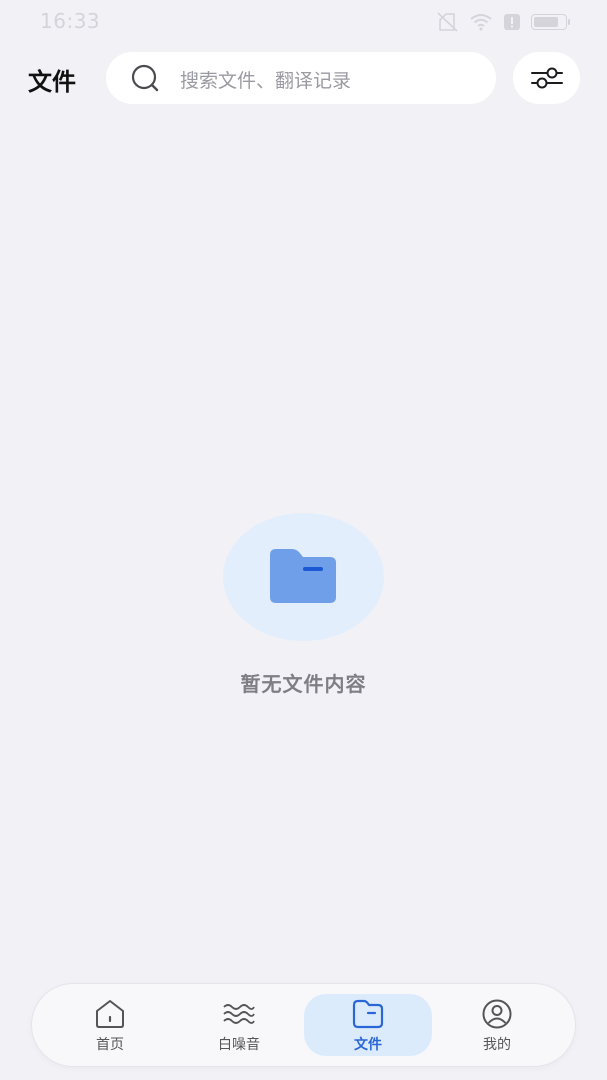 The height and width of the screenshot is (1080, 607). I want to click on nav-label-white-noise: 白噪音, so click(239, 1045).